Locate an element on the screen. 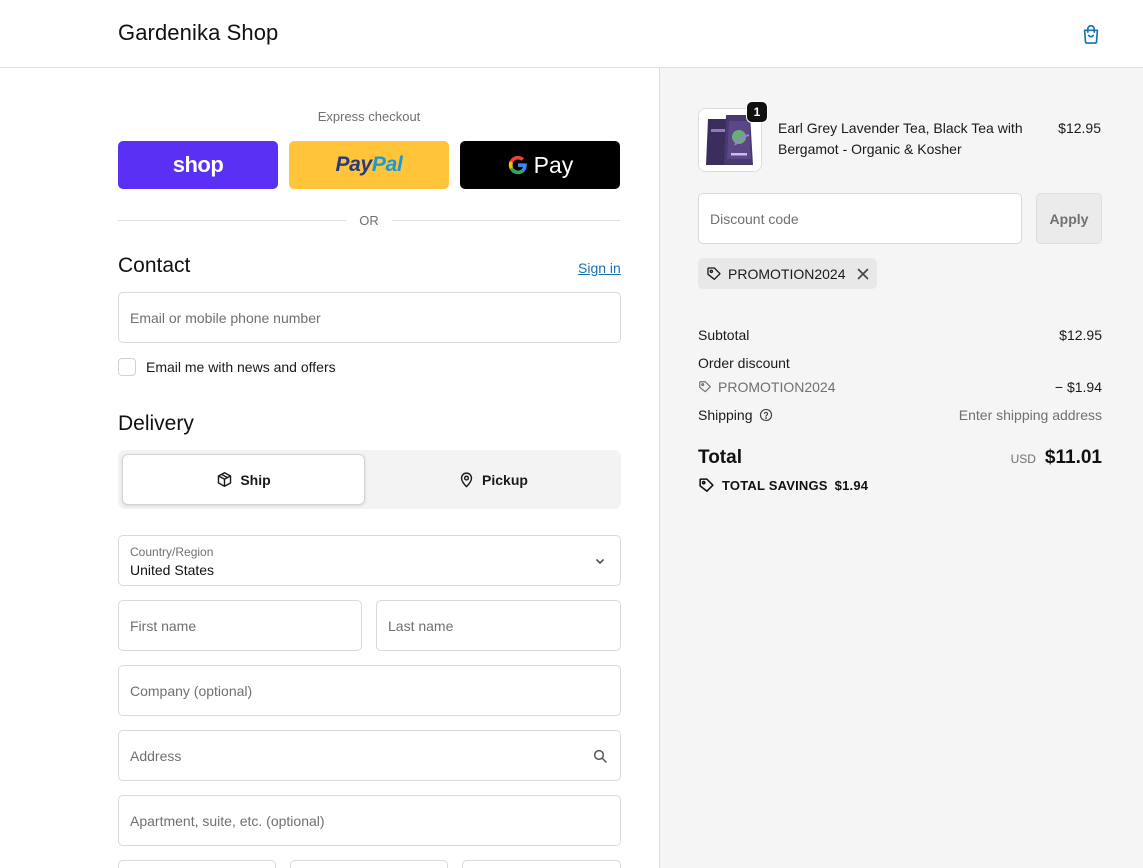 The image size is (1143, 868). applied-discount-code: PROMOTION2024 is located at coordinates (787, 273).